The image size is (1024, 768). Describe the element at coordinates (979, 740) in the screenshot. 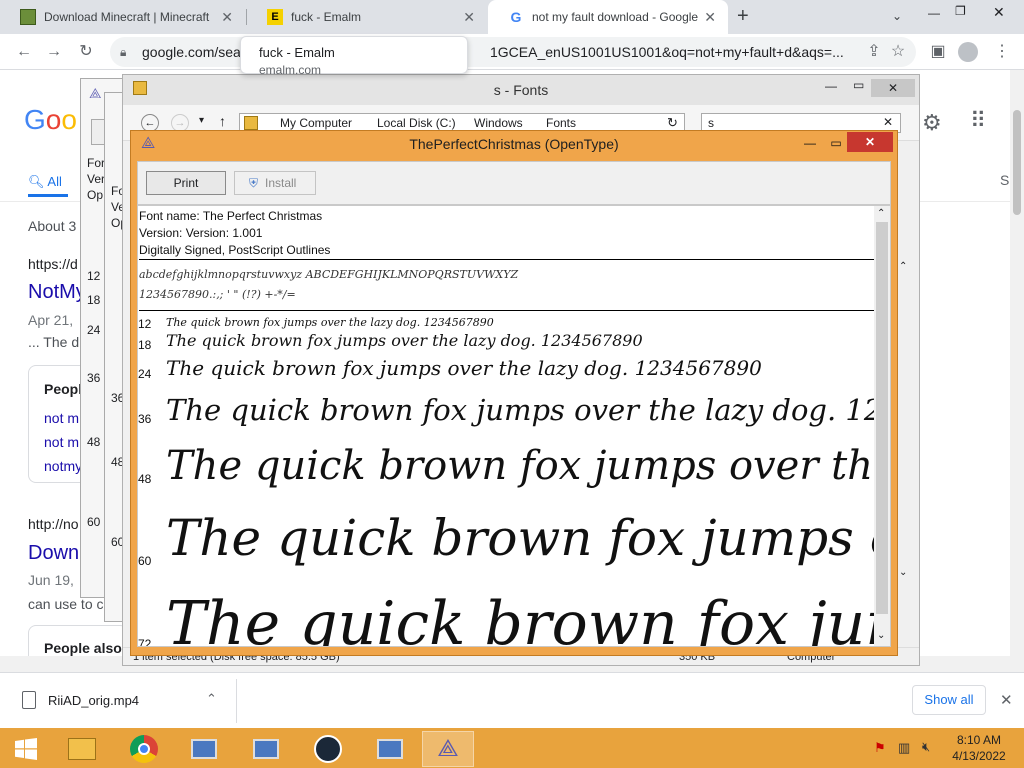

I see `clock-time: 8:10 AM` at that location.